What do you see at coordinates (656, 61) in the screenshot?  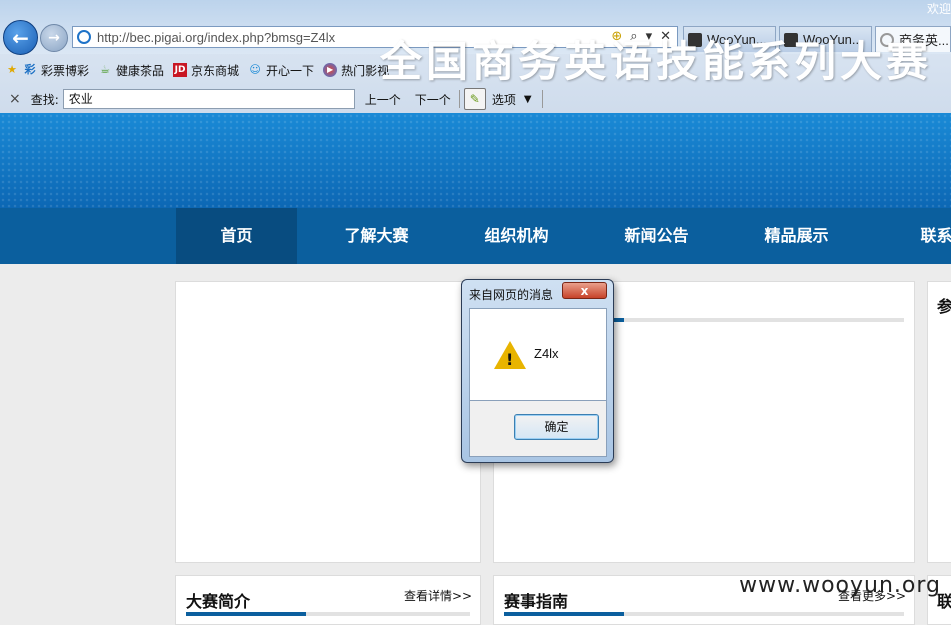 I see `site-title: 全国商务英语技能系列大赛` at bounding box center [656, 61].